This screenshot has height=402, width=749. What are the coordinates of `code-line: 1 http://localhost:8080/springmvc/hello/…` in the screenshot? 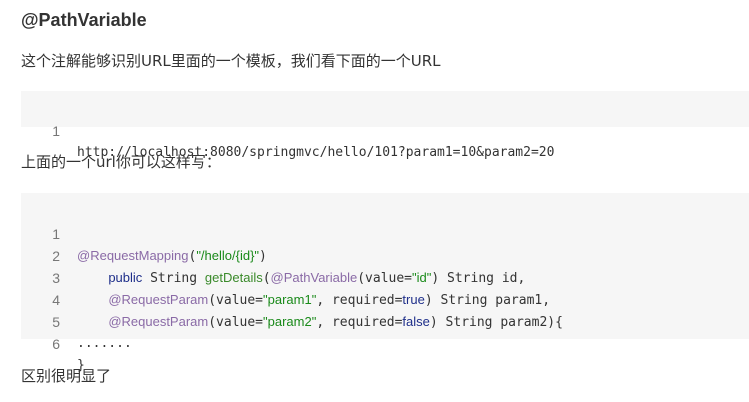 It's located at (385, 129).